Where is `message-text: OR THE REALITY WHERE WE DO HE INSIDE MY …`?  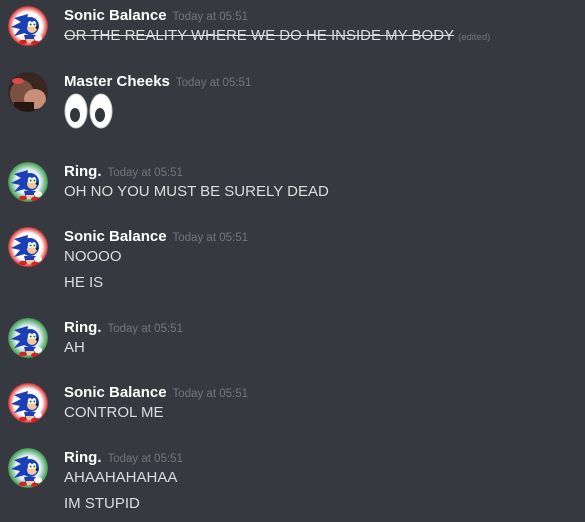 message-text: OR THE REALITY WHERE WE DO HE INSIDE MY … is located at coordinates (277, 37).